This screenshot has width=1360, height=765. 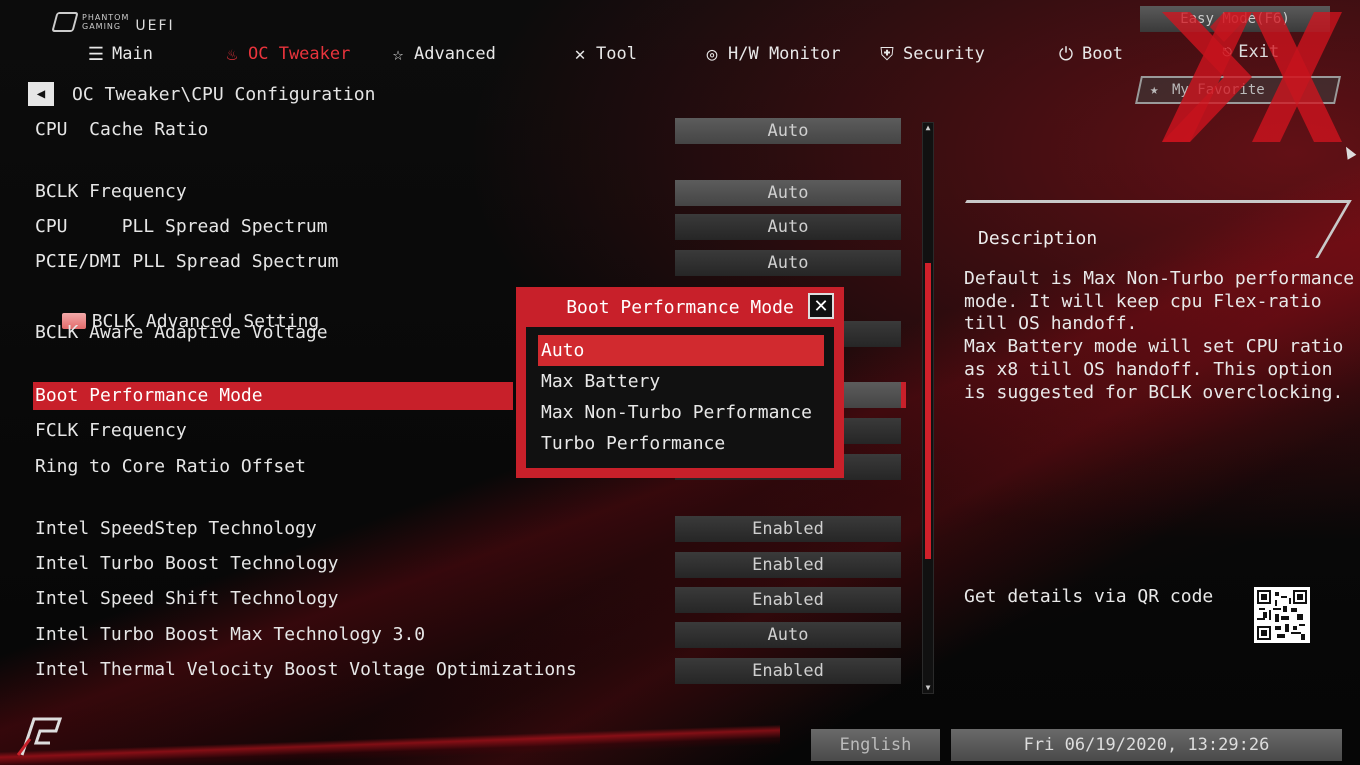 What do you see at coordinates (1219, 90) in the screenshot?
I see `my-favorite-label: My Favorite` at bounding box center [1219, 90].